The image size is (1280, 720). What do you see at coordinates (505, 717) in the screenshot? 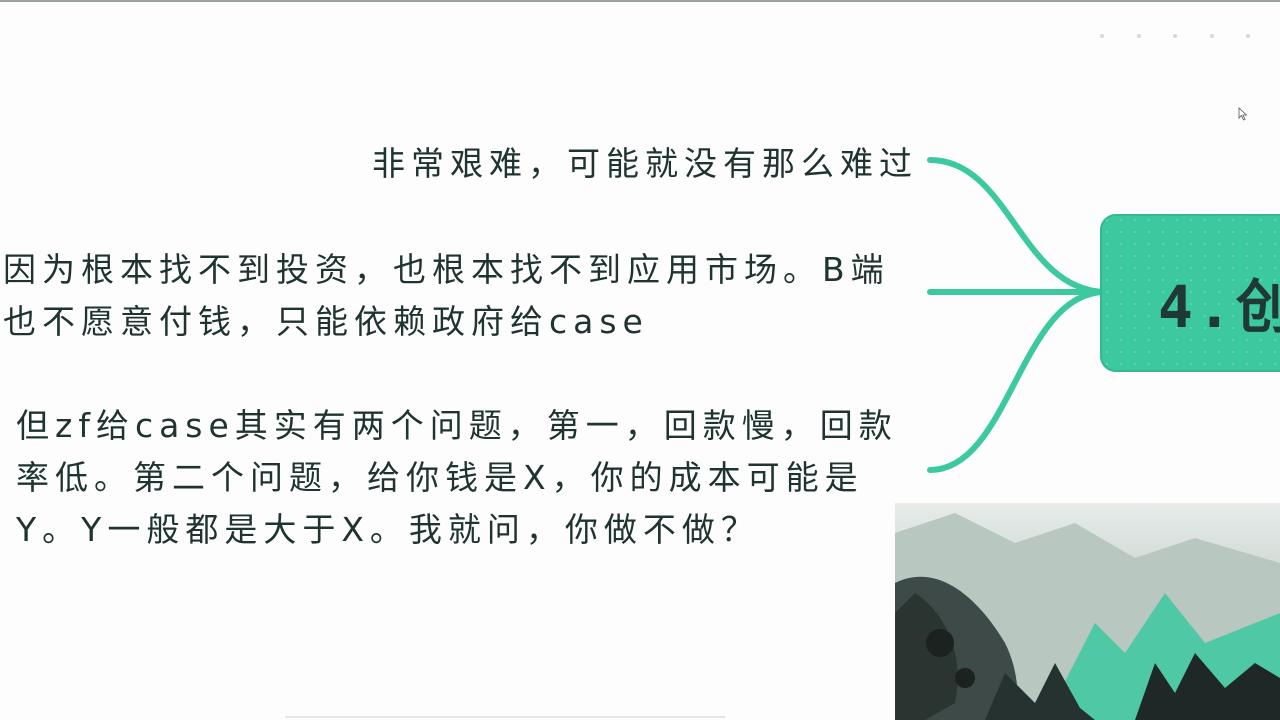
I see `bottom-divider` at bounding box center [505, 717].